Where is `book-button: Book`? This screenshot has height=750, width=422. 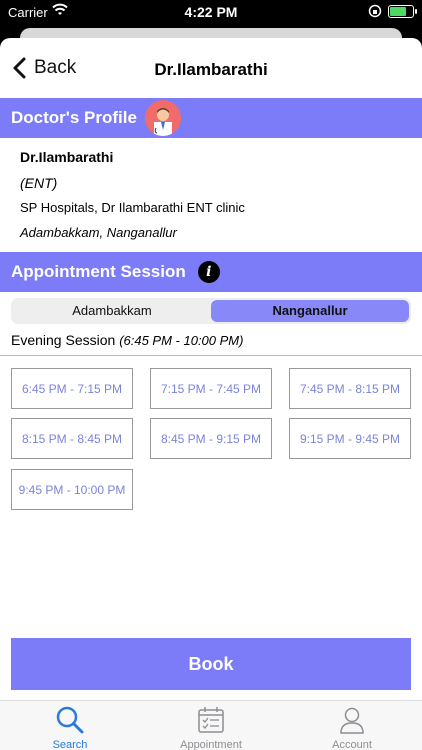
book-button: Book is located at coordinates (211, 664).